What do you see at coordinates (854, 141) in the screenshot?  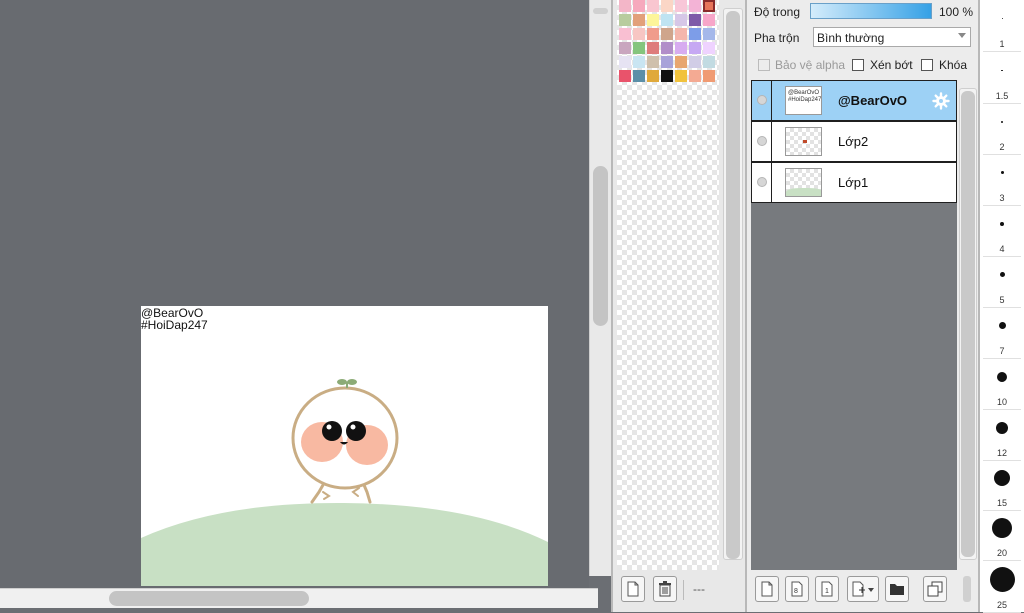 I see `layer-row-lop2: Lớp2` at bounding box center [854, 141].